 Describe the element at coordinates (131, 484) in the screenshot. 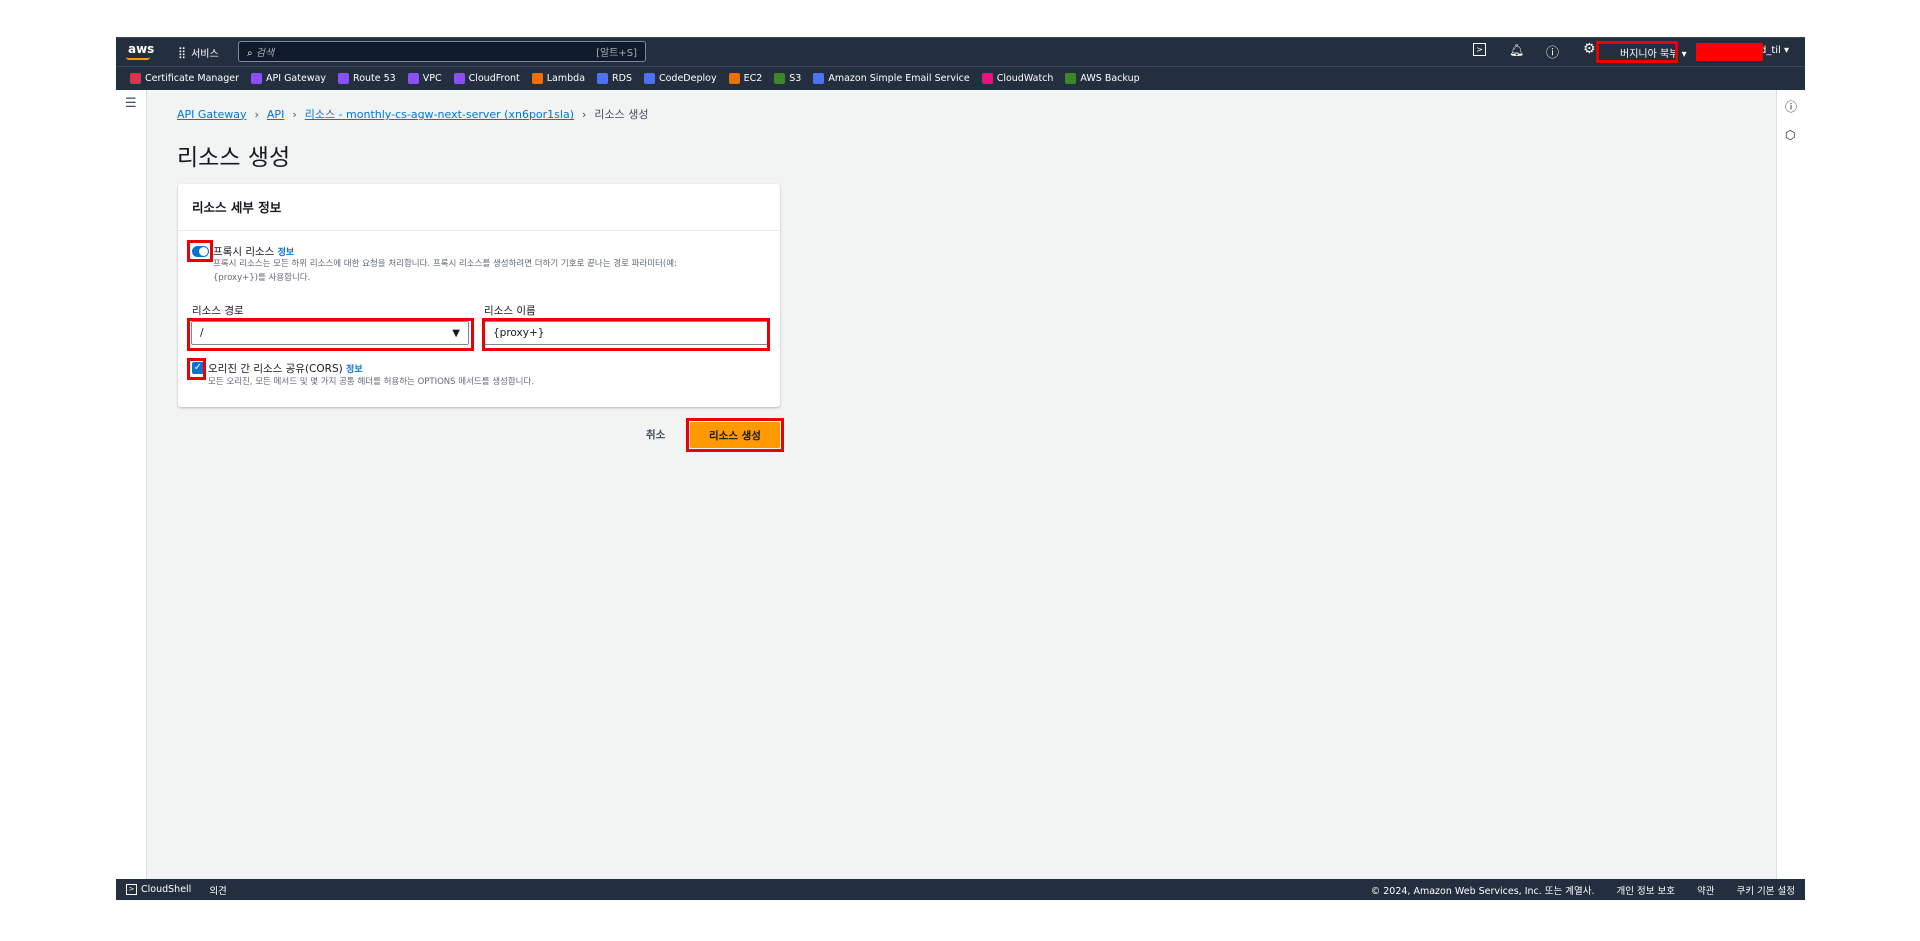

I see `left-rail: ☰` at that location.